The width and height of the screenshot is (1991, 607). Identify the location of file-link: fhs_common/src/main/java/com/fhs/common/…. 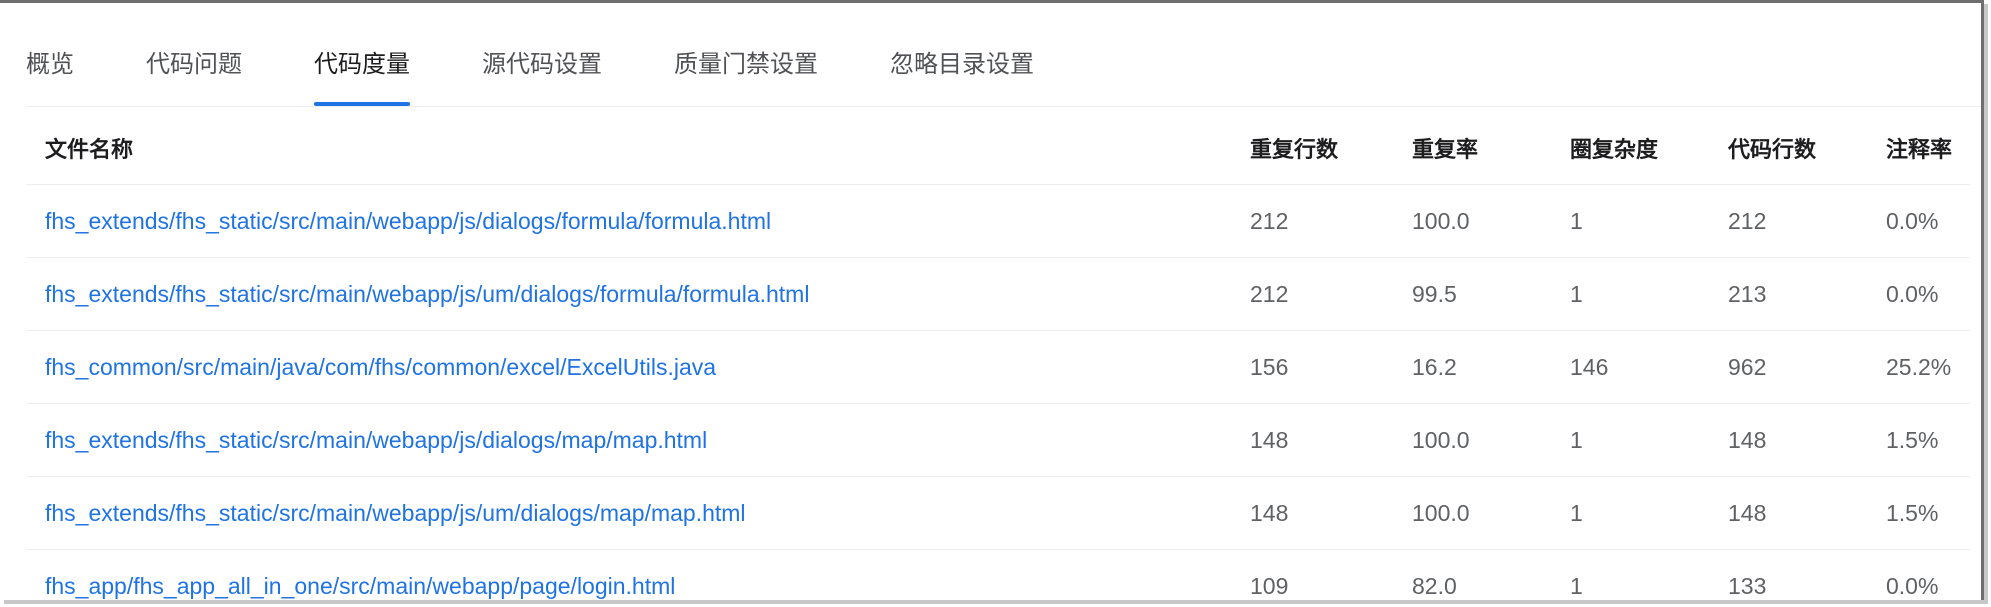
(380, 367).